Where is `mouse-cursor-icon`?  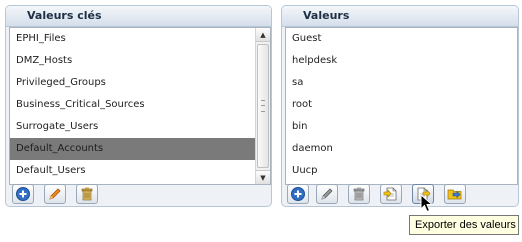 mouse-cursor-icon is located at coordinates (427, 203).